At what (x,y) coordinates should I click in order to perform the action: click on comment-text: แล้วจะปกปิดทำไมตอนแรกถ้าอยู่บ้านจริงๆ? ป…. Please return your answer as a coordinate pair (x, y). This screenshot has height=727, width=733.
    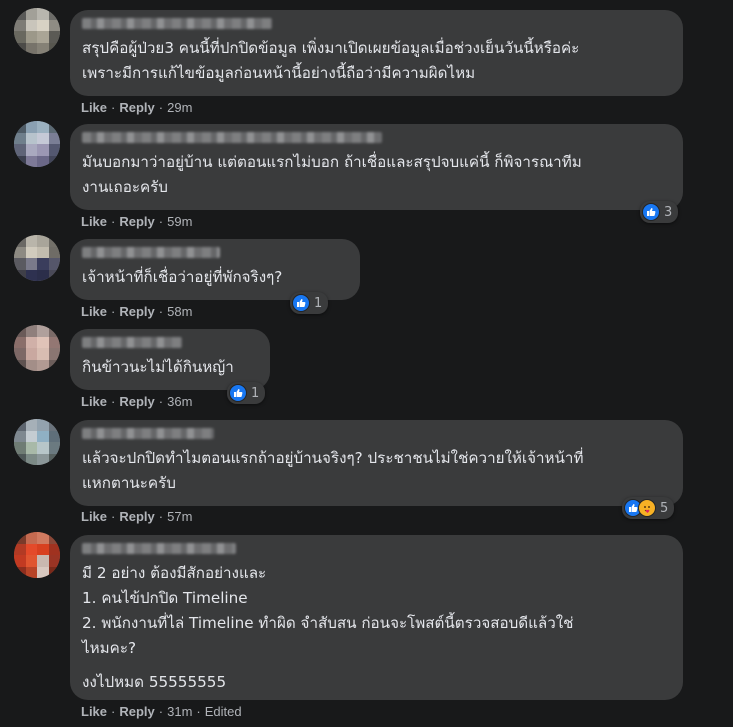
    Looking at the image, I should click on (333, 470).